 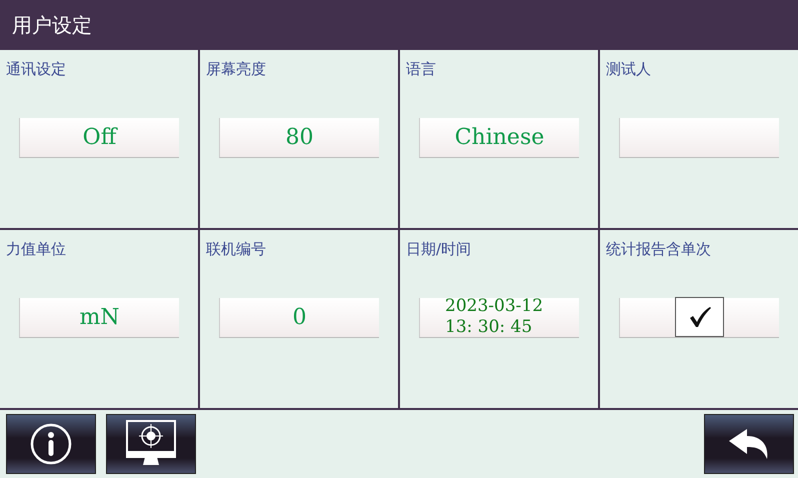 What do you see at coordinates (99, 318) in the screenshot?
I see `value-field: mN` at bounding box center [99, 318].